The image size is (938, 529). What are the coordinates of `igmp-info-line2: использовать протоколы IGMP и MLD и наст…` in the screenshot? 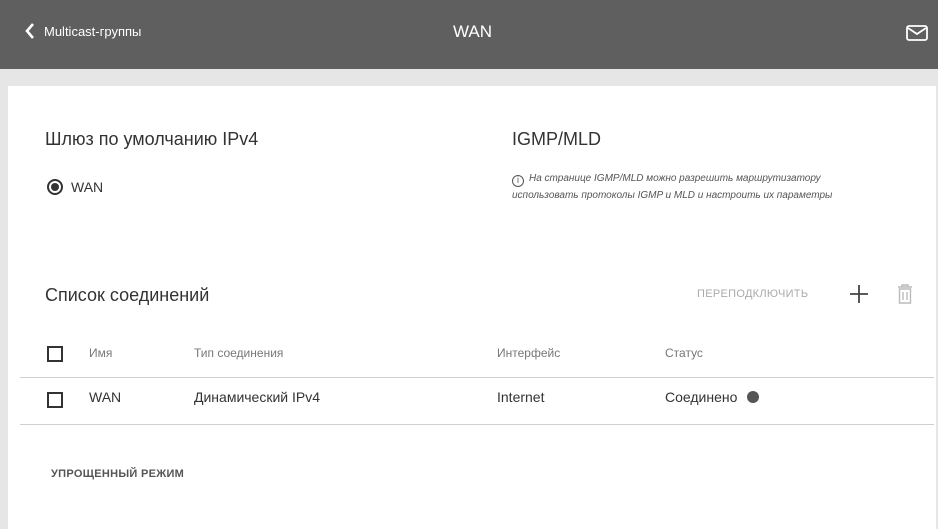 It's located at (672, 195).